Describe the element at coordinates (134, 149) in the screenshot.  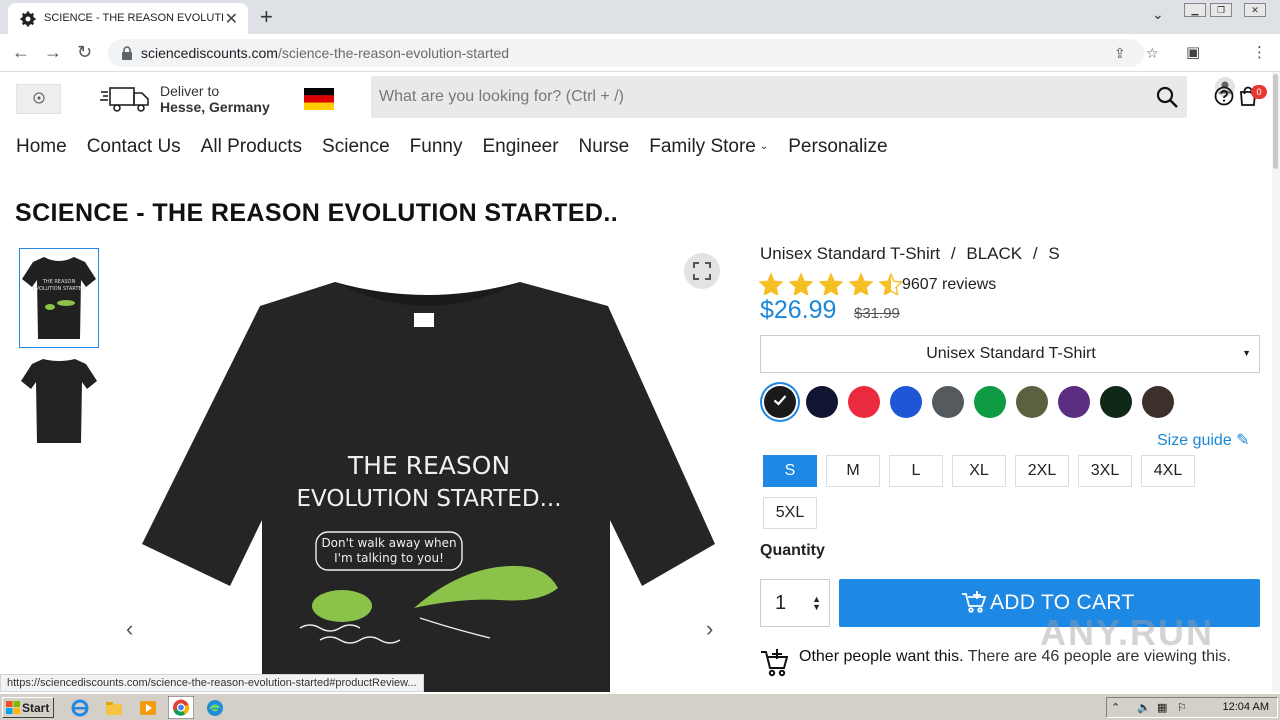
I see `nav-contact-us: Contact Us` at that location.